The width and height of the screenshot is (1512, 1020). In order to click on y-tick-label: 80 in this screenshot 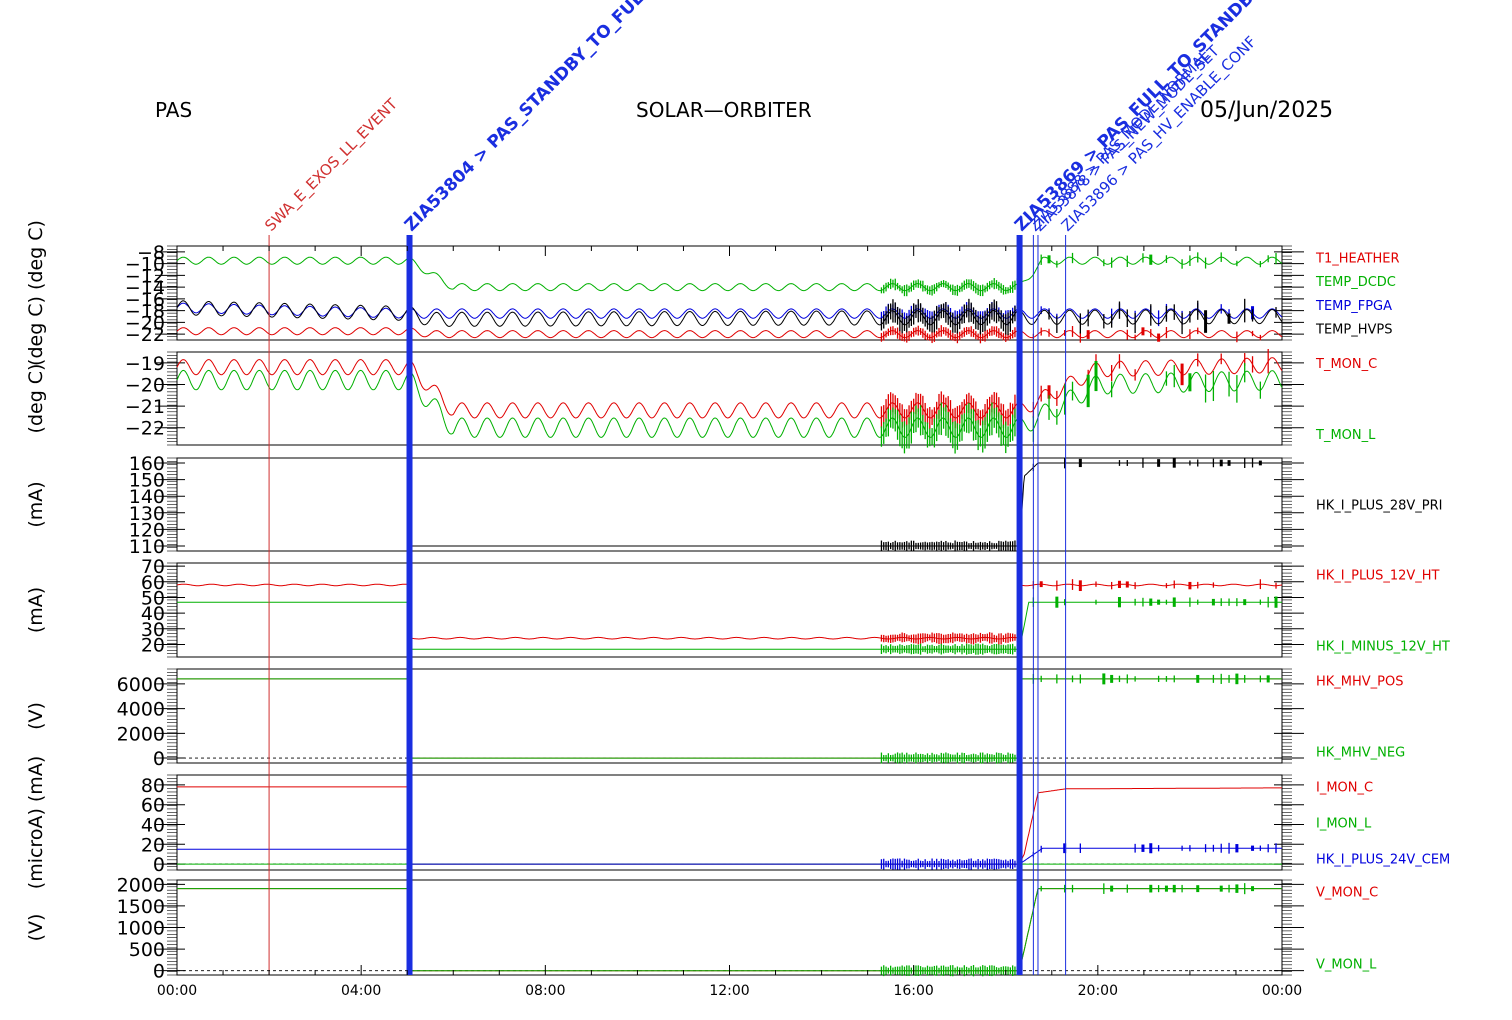, I will do `click(153, 786)`.